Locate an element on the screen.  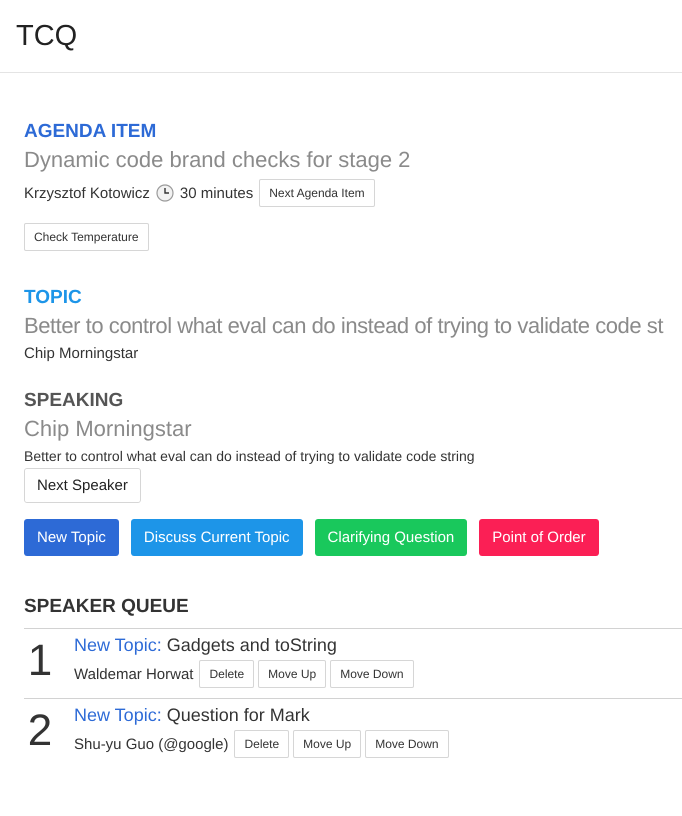
entry-speaker: Shu-yu Guo (@google) is located at coordinates (151, 744).